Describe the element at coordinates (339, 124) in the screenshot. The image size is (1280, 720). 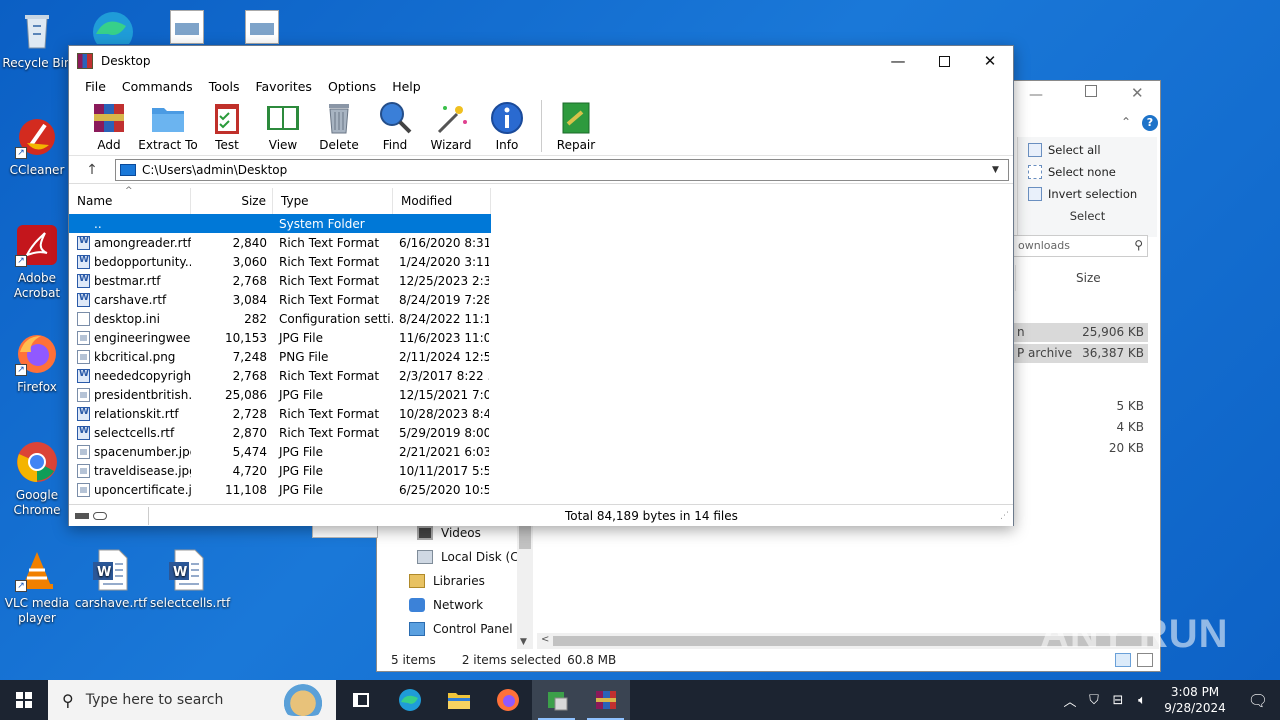
I see `delete-button: Delete` at that location.